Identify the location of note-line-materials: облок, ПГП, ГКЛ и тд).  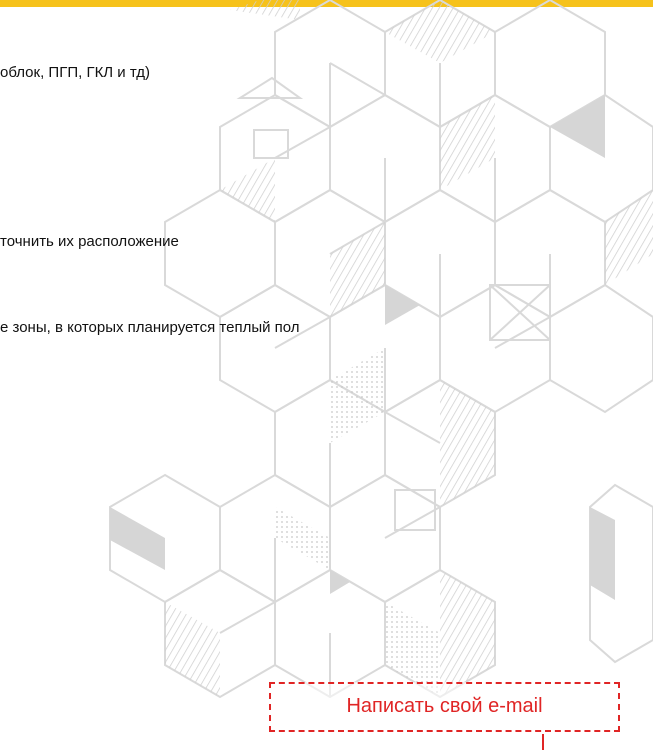
(75, 72).